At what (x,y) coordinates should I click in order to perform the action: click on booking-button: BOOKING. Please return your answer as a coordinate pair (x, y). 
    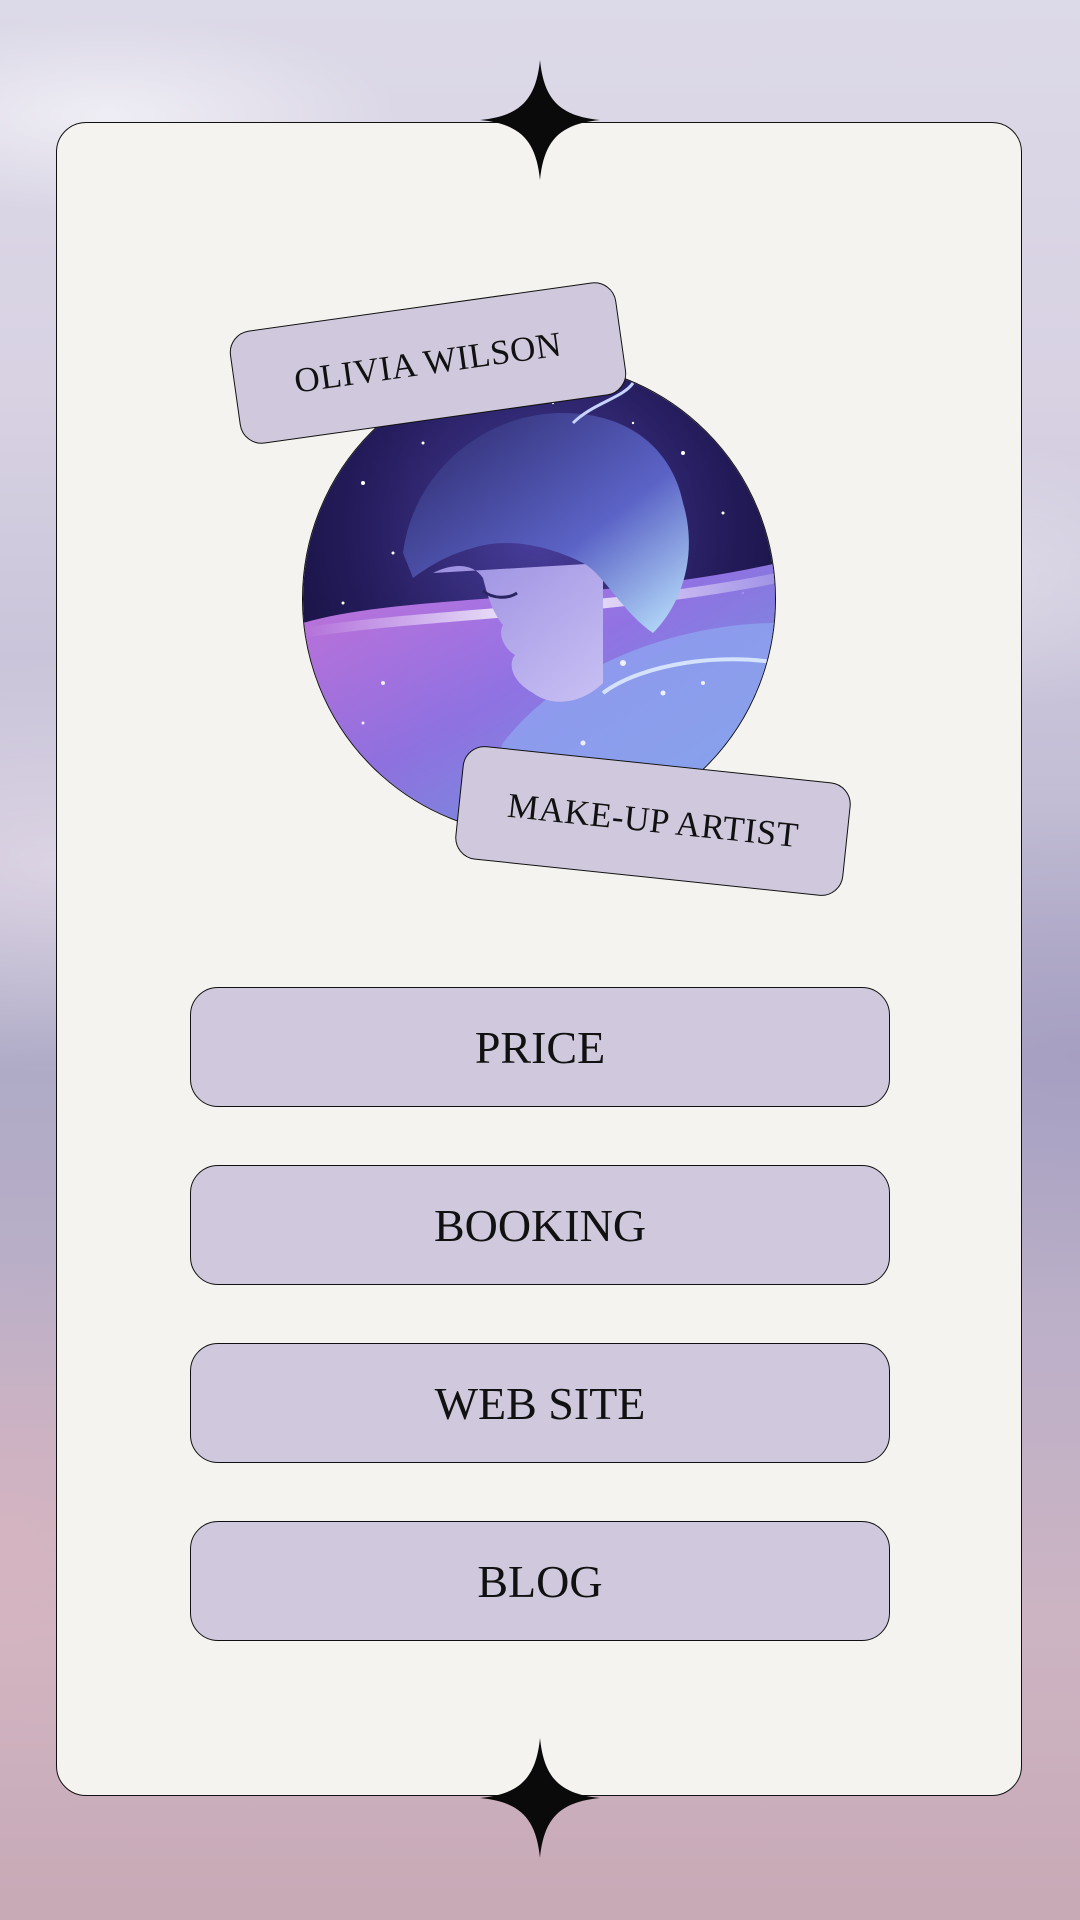
    Looking at the image, I should click on (540, 1225).